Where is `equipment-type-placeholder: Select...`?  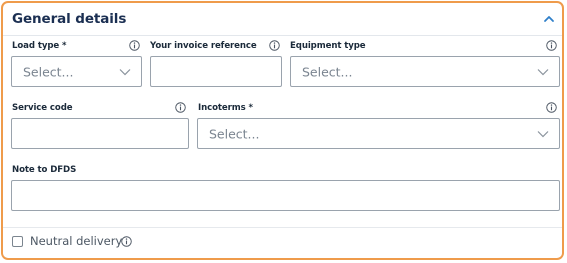 equipment-type-placeholder: Select... is located at coordinates (327, 71).